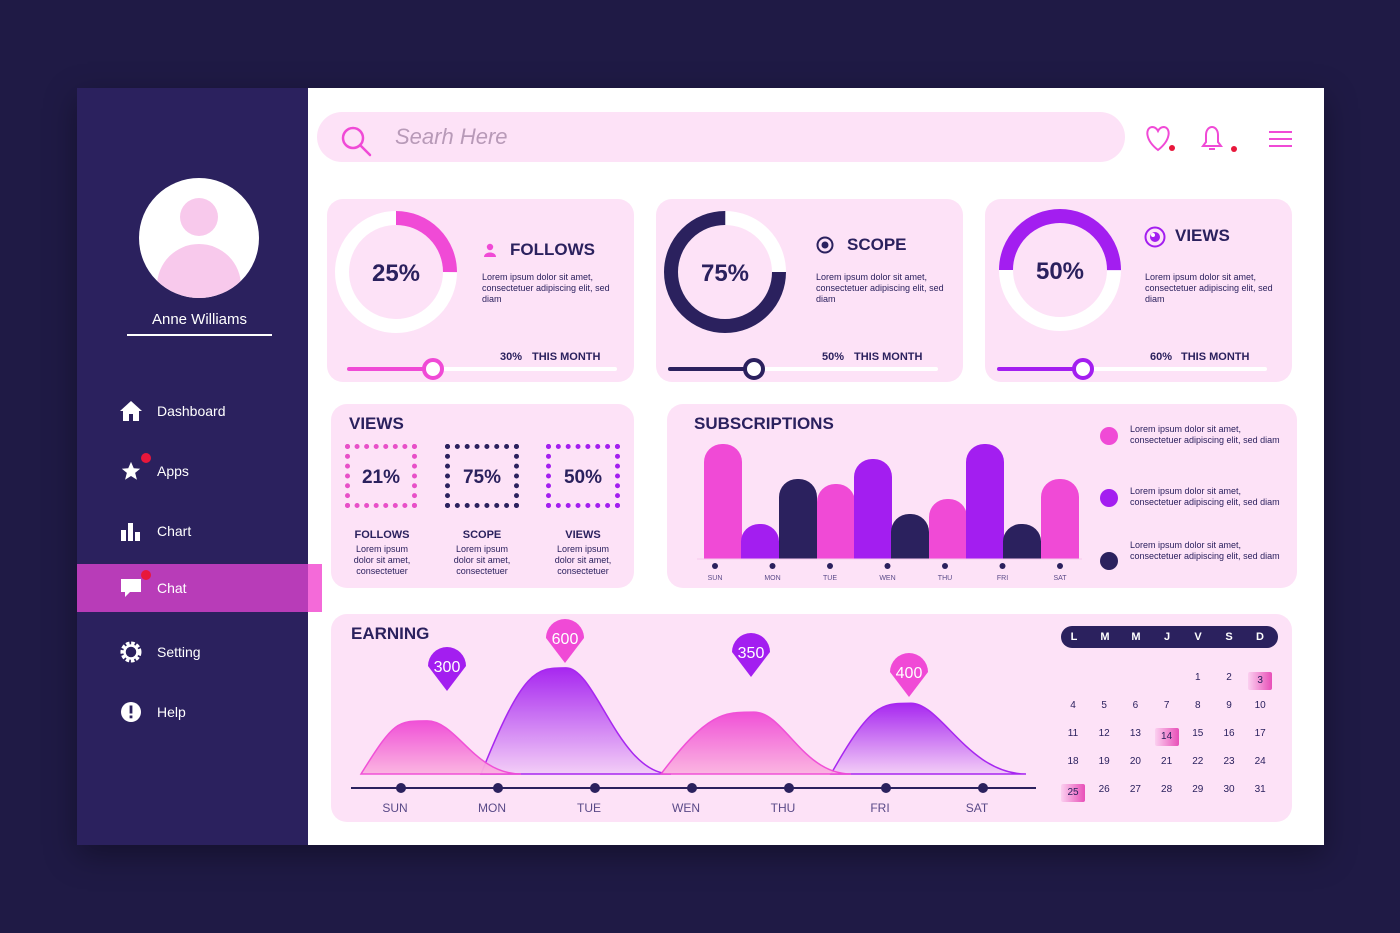 This screenshot has height=933, width=1400. Describe the element at coordinates (1155, 239) in the screenshot. I see `eye-icon` at that location.